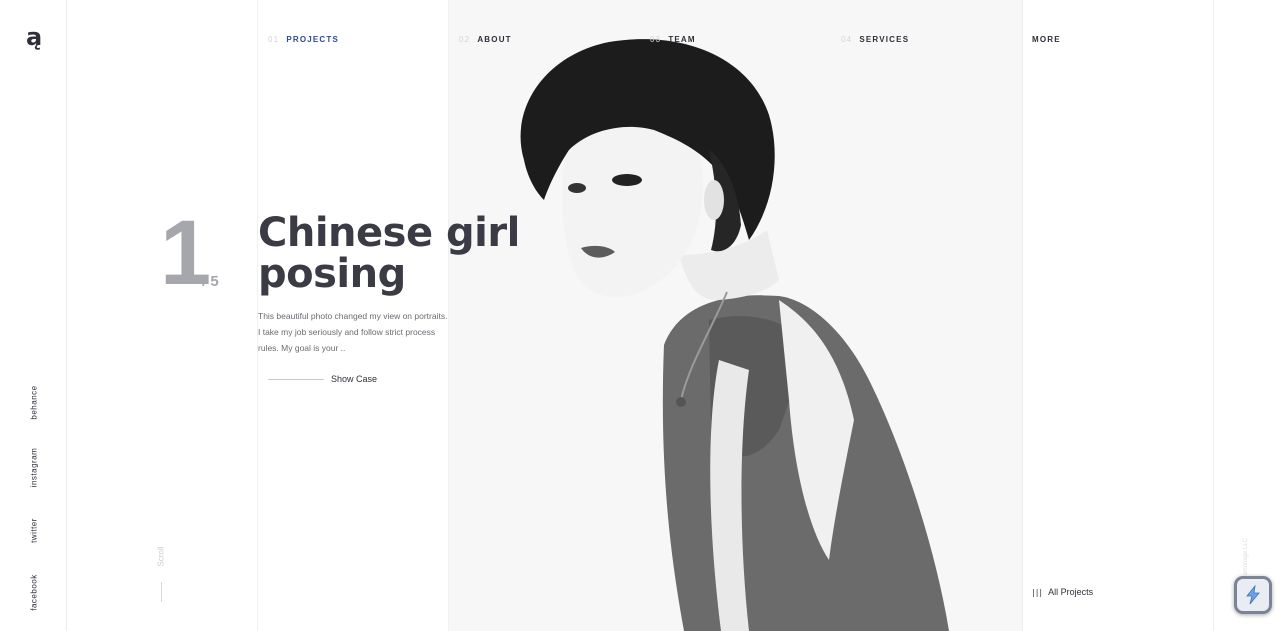 This screenshot has width=1280, height=631. What do you see at coordinates (354, 379) in the screenshot?
I see `show-case-label: Show Case` at bounding box center [354, 379].